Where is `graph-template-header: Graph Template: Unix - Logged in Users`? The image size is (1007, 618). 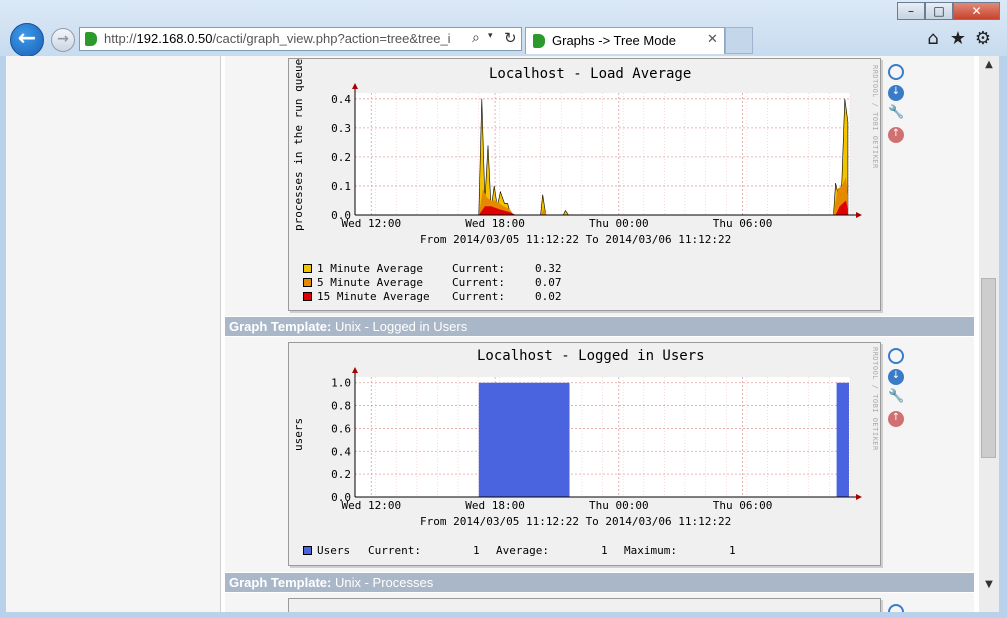 graph-template-header: Graph Template: Unix - Logged in Users is located at coordinates (599, 326).